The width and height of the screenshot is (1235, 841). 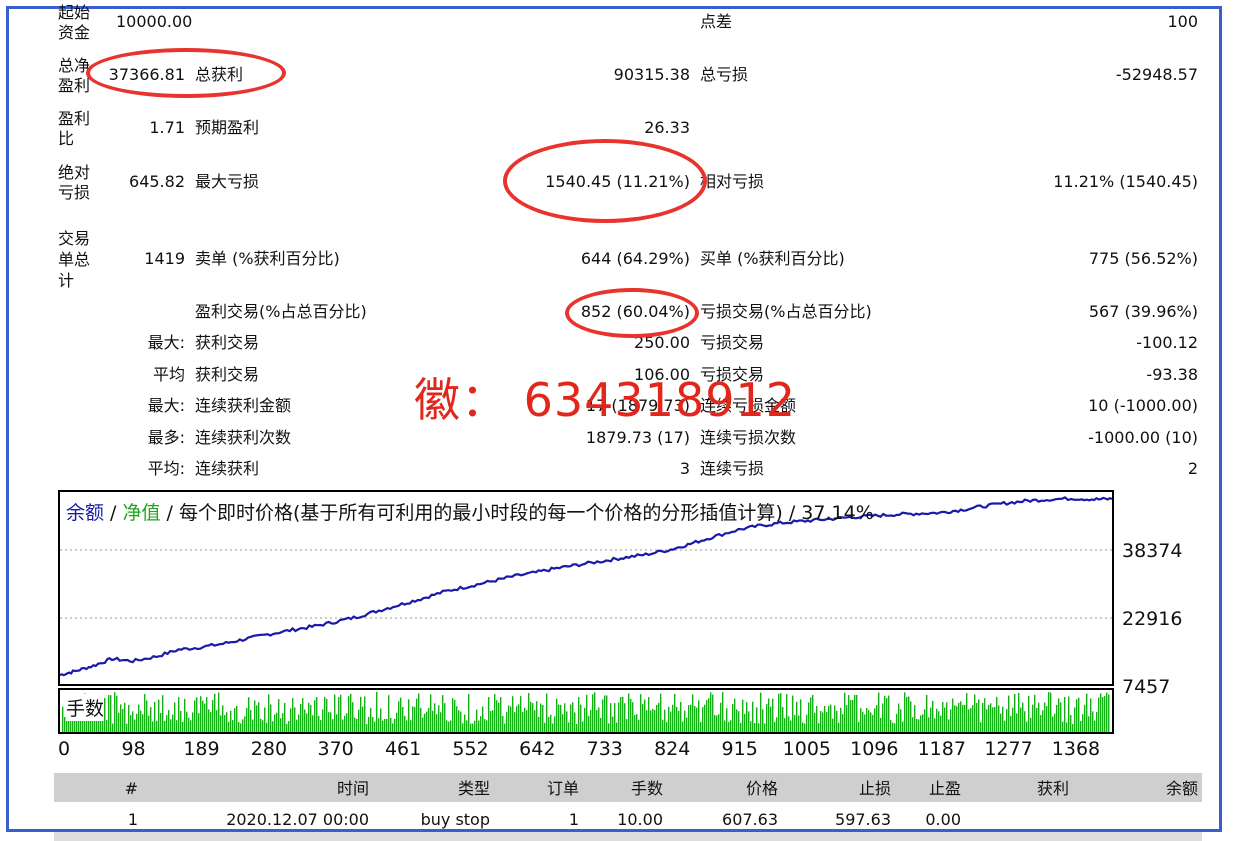 I want to click on maximal-consec-loss-label: 连续亏损次数, so click(x=748, y=437).